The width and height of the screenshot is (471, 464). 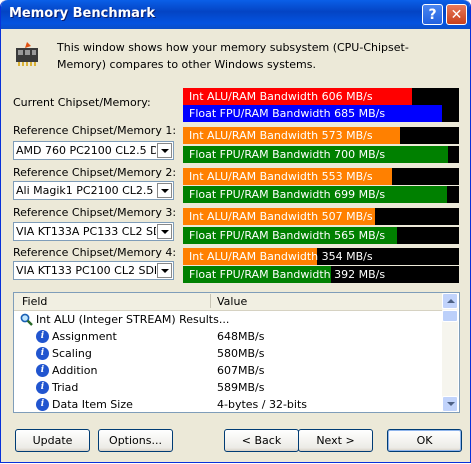 What do you see at coordinates (95, 130) in the screenshot?
I see `reference-1-label: Reference Chipset/Memory 1:` at bounding box center [95, 130].